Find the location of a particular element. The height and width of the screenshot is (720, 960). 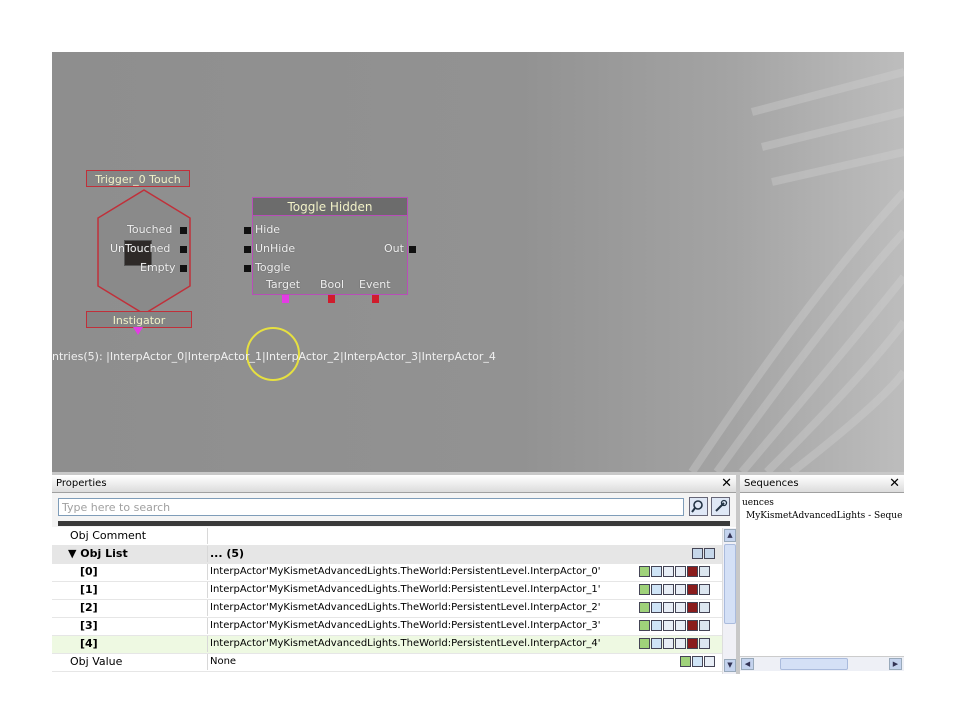

value-tools is located at coordinates (698, 662).